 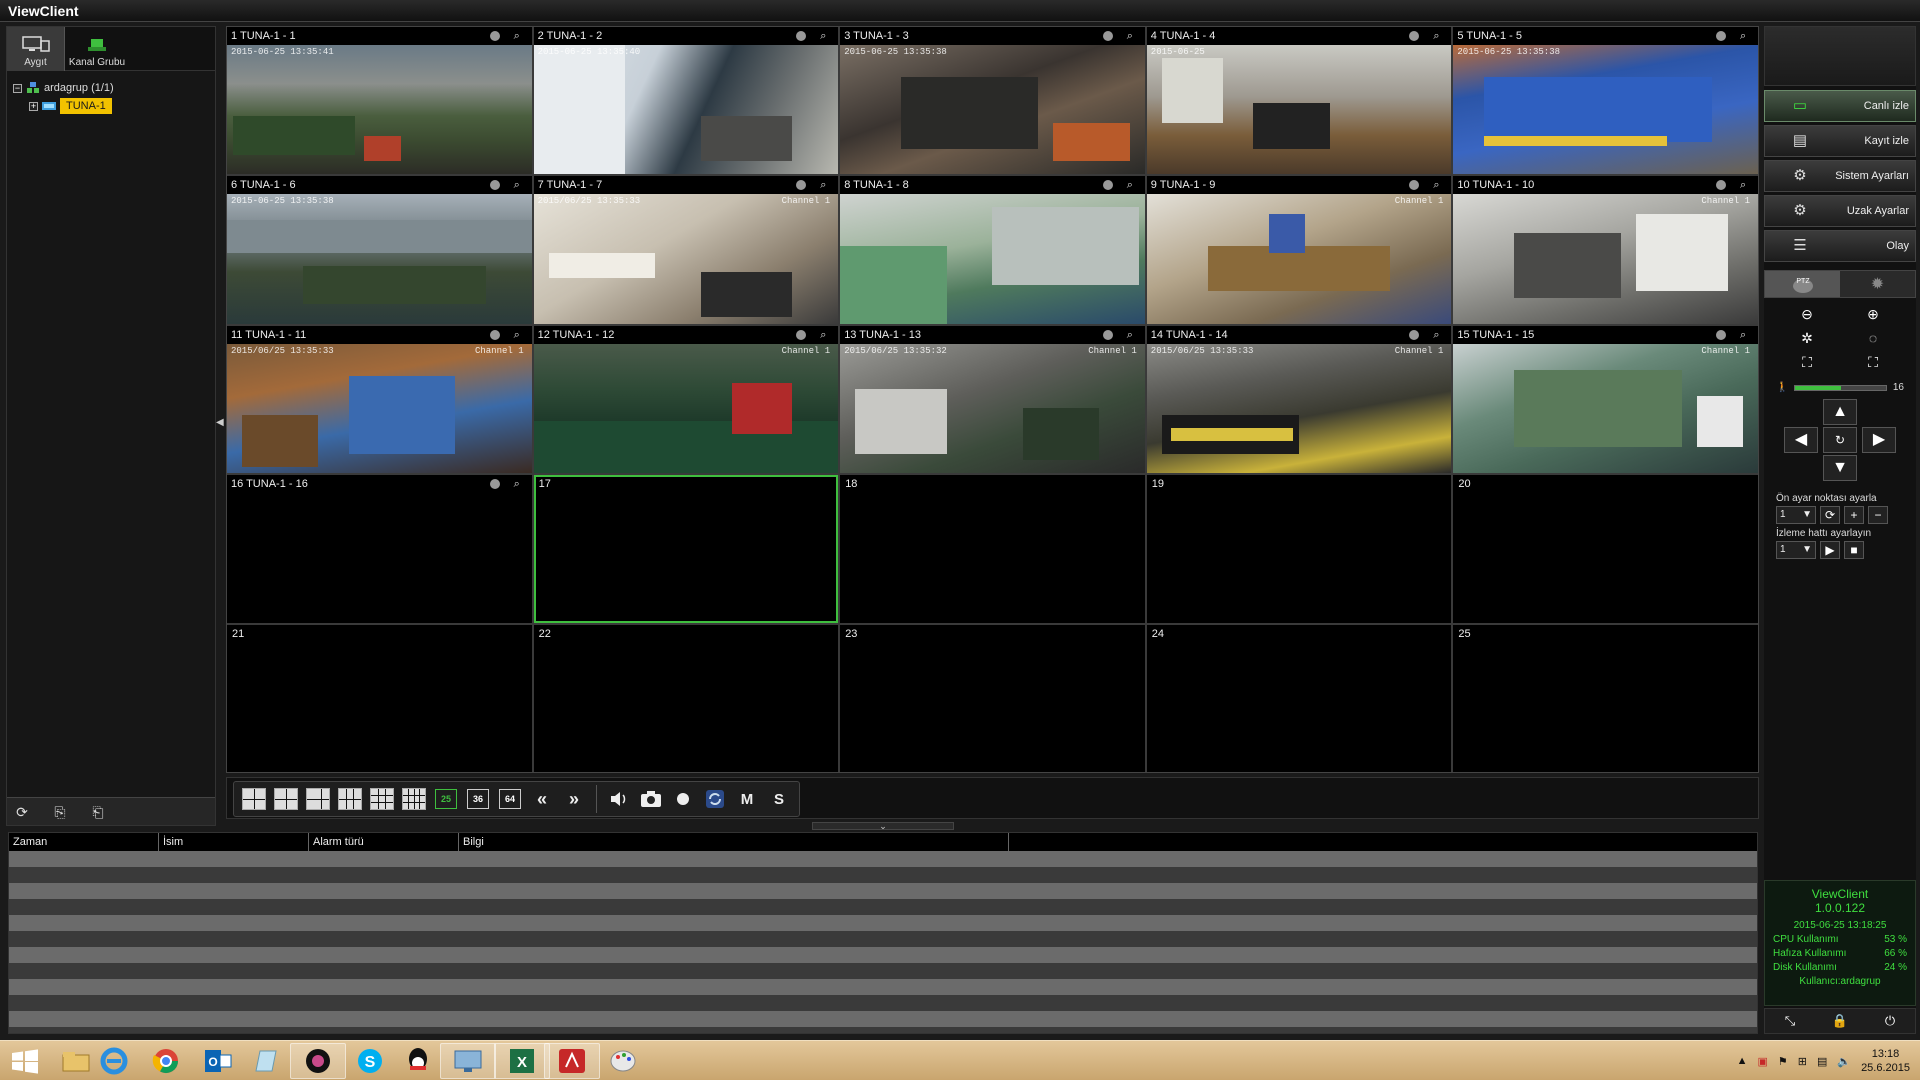 I want to click on chrome-icon, so click(x=166, y=1061).